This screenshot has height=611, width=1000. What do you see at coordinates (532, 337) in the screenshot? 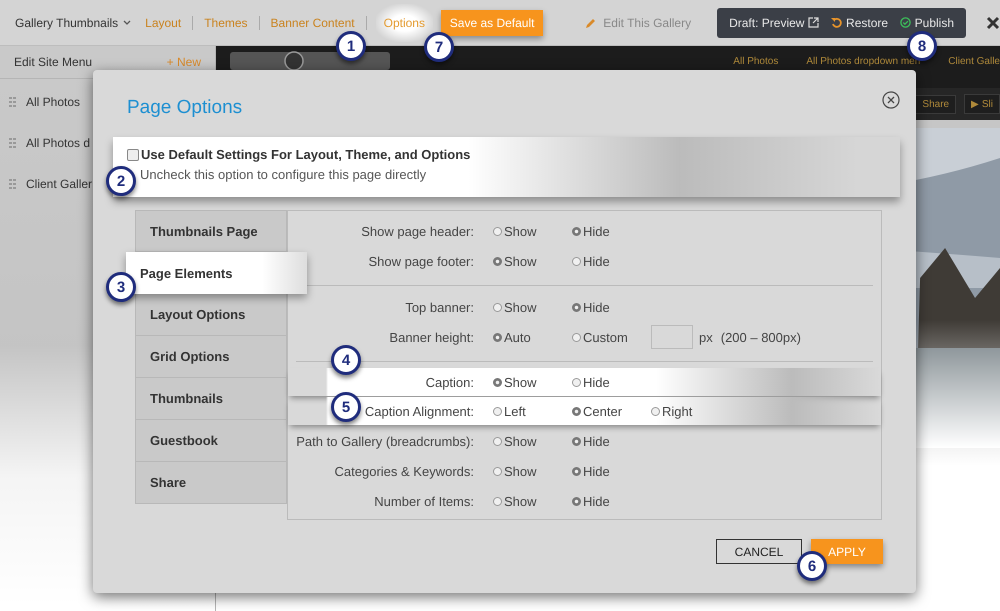
I see `radio-option: Auto` at bounding box center [532, 337].